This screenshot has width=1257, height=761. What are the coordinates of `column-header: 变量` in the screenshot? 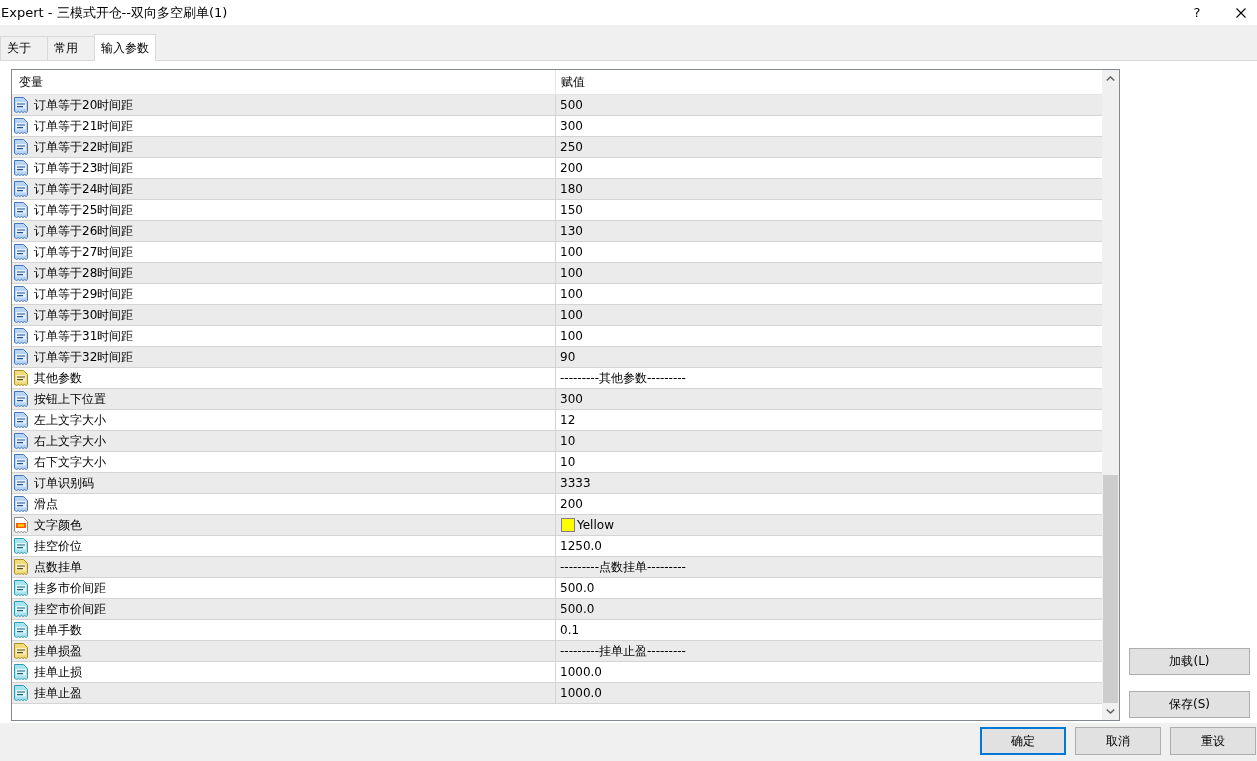 It's located at (31, 82).